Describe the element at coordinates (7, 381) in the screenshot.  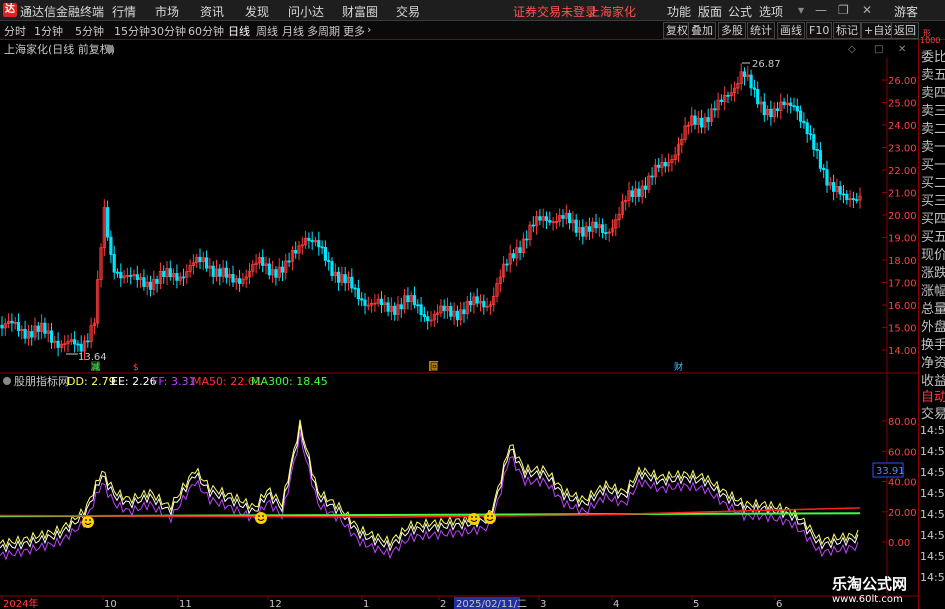
I see `indicator-settings-icon` at that location.